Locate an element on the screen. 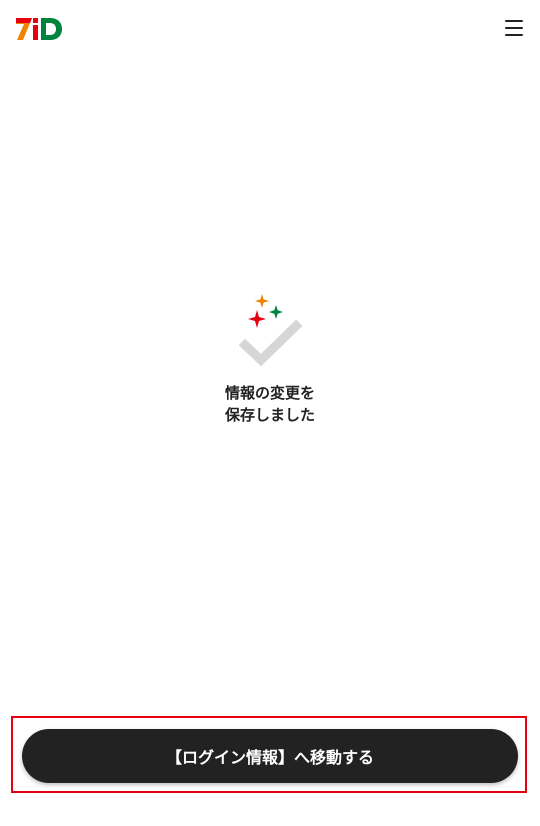 This screenshot has height=826, width=540. logo-mark is located at coordinates (39, 29).